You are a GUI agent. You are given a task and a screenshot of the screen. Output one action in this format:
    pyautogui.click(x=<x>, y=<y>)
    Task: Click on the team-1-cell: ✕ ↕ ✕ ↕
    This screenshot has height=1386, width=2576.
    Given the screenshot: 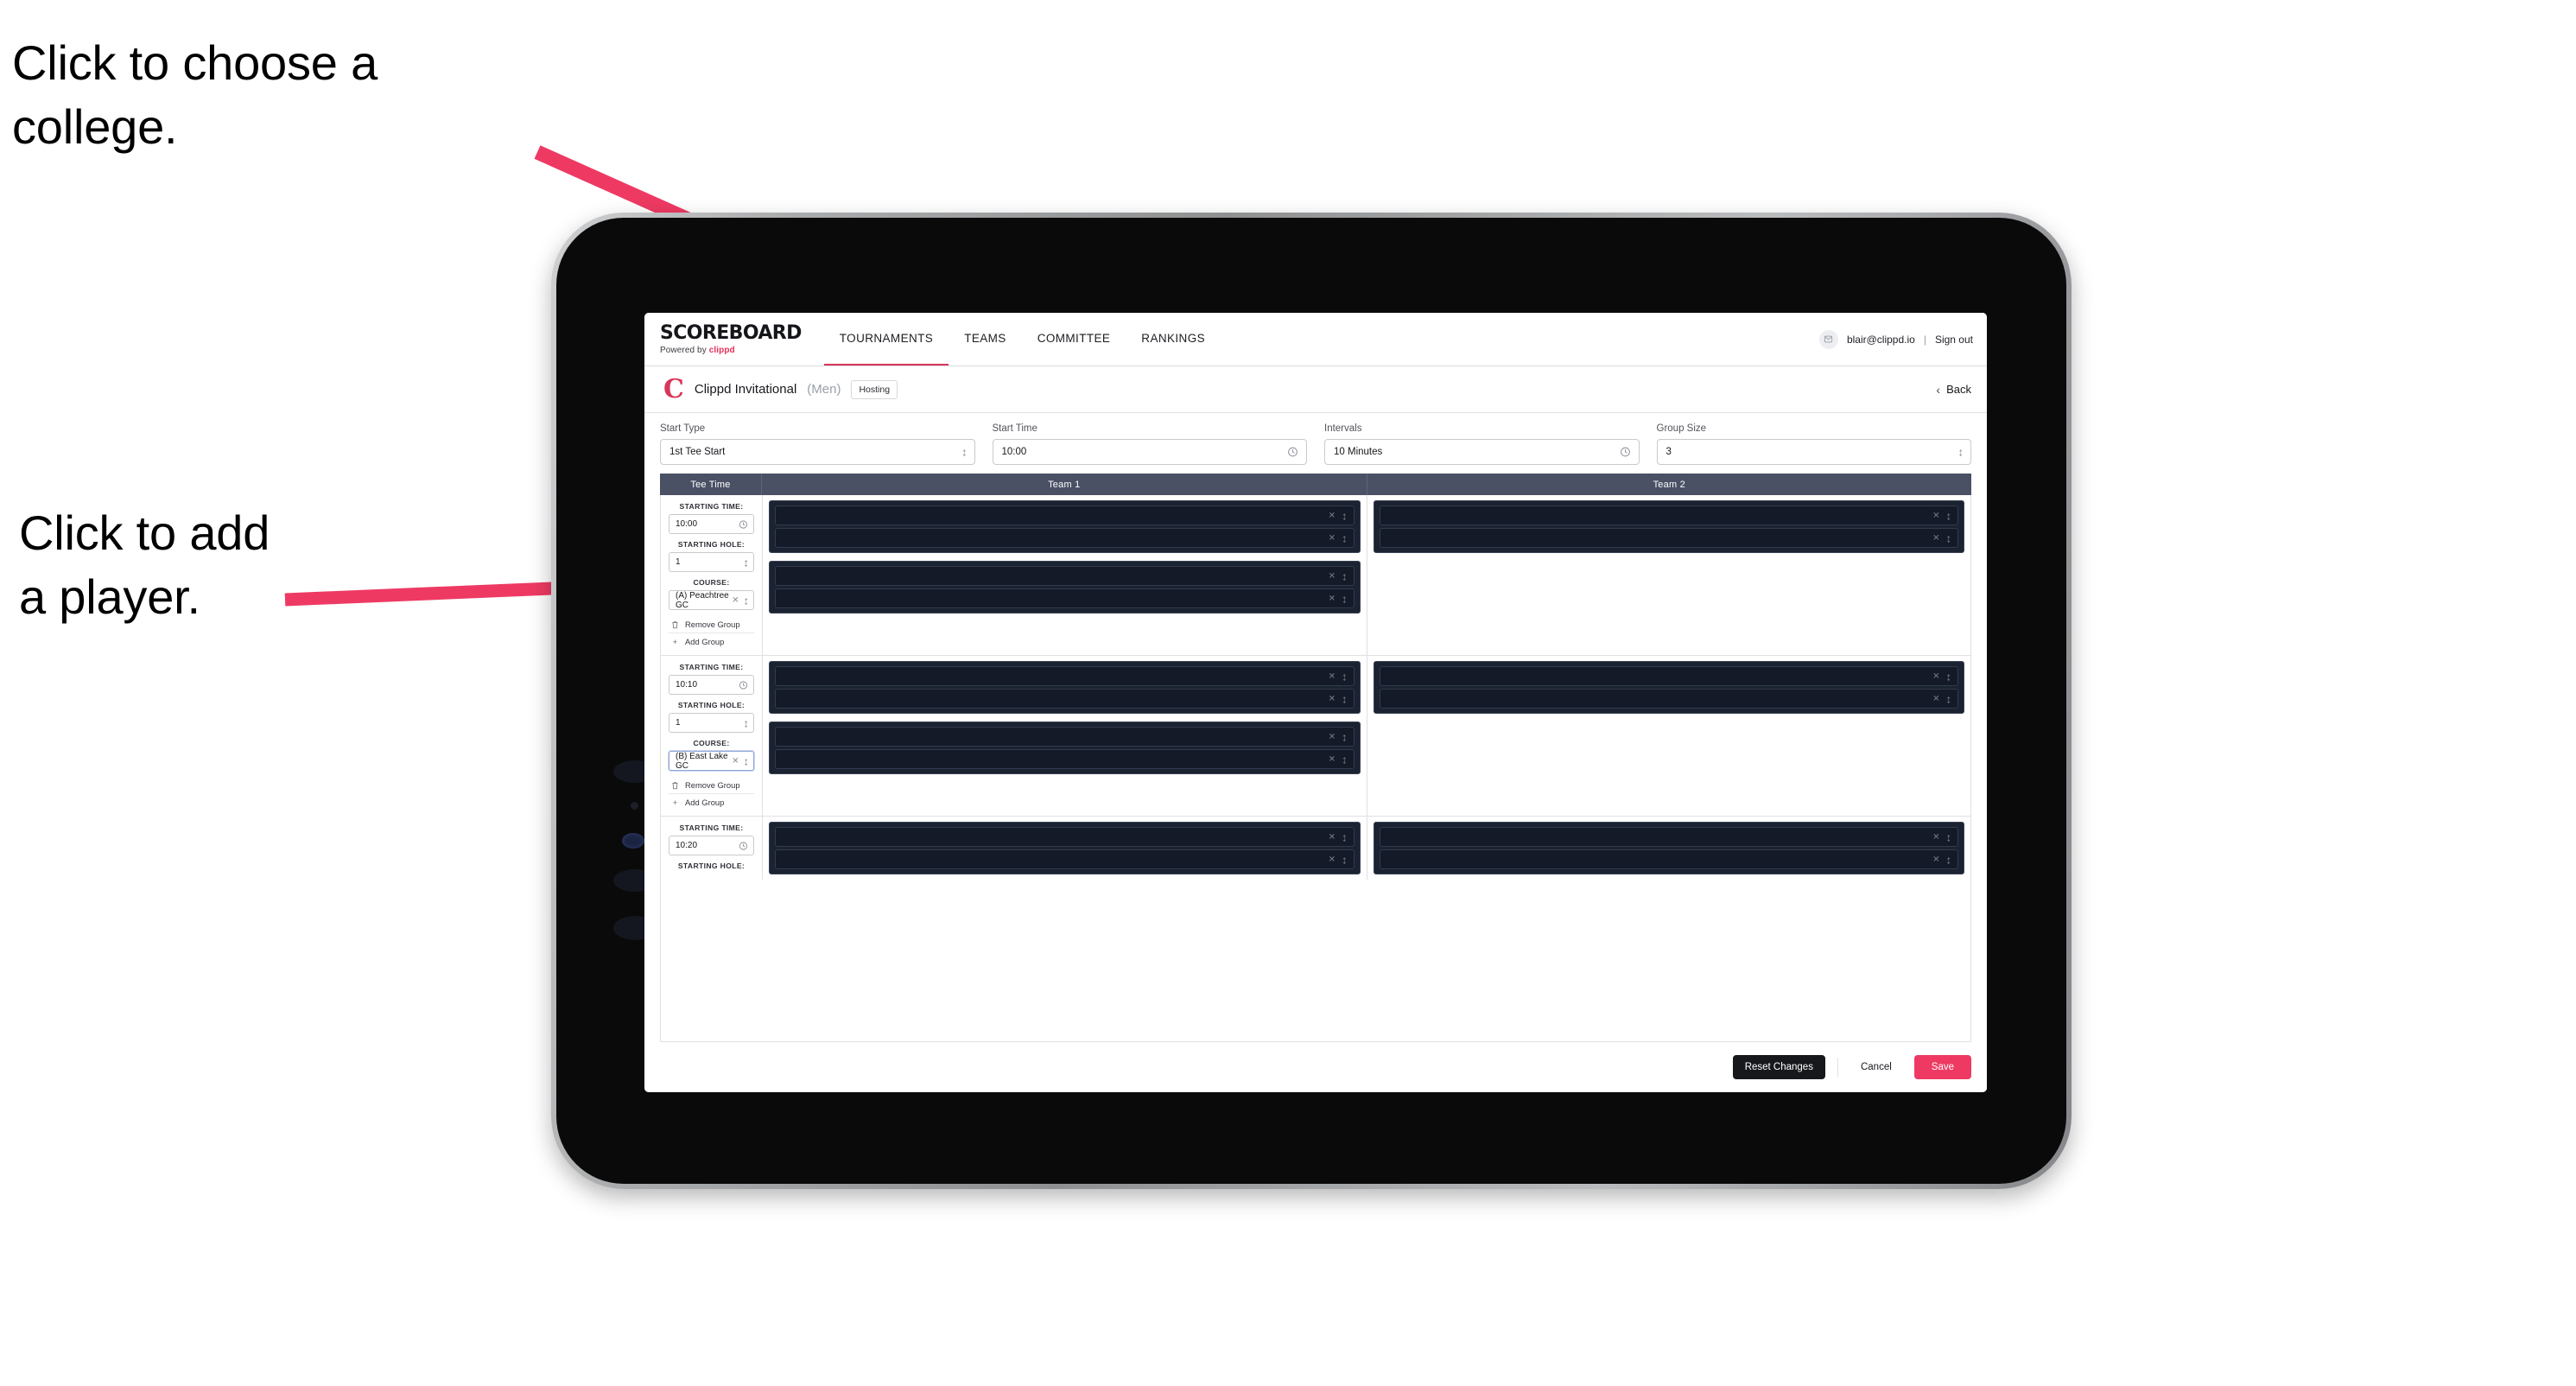 What is the action you would take?
    pyautogui.click(x=1065, y=575)
    